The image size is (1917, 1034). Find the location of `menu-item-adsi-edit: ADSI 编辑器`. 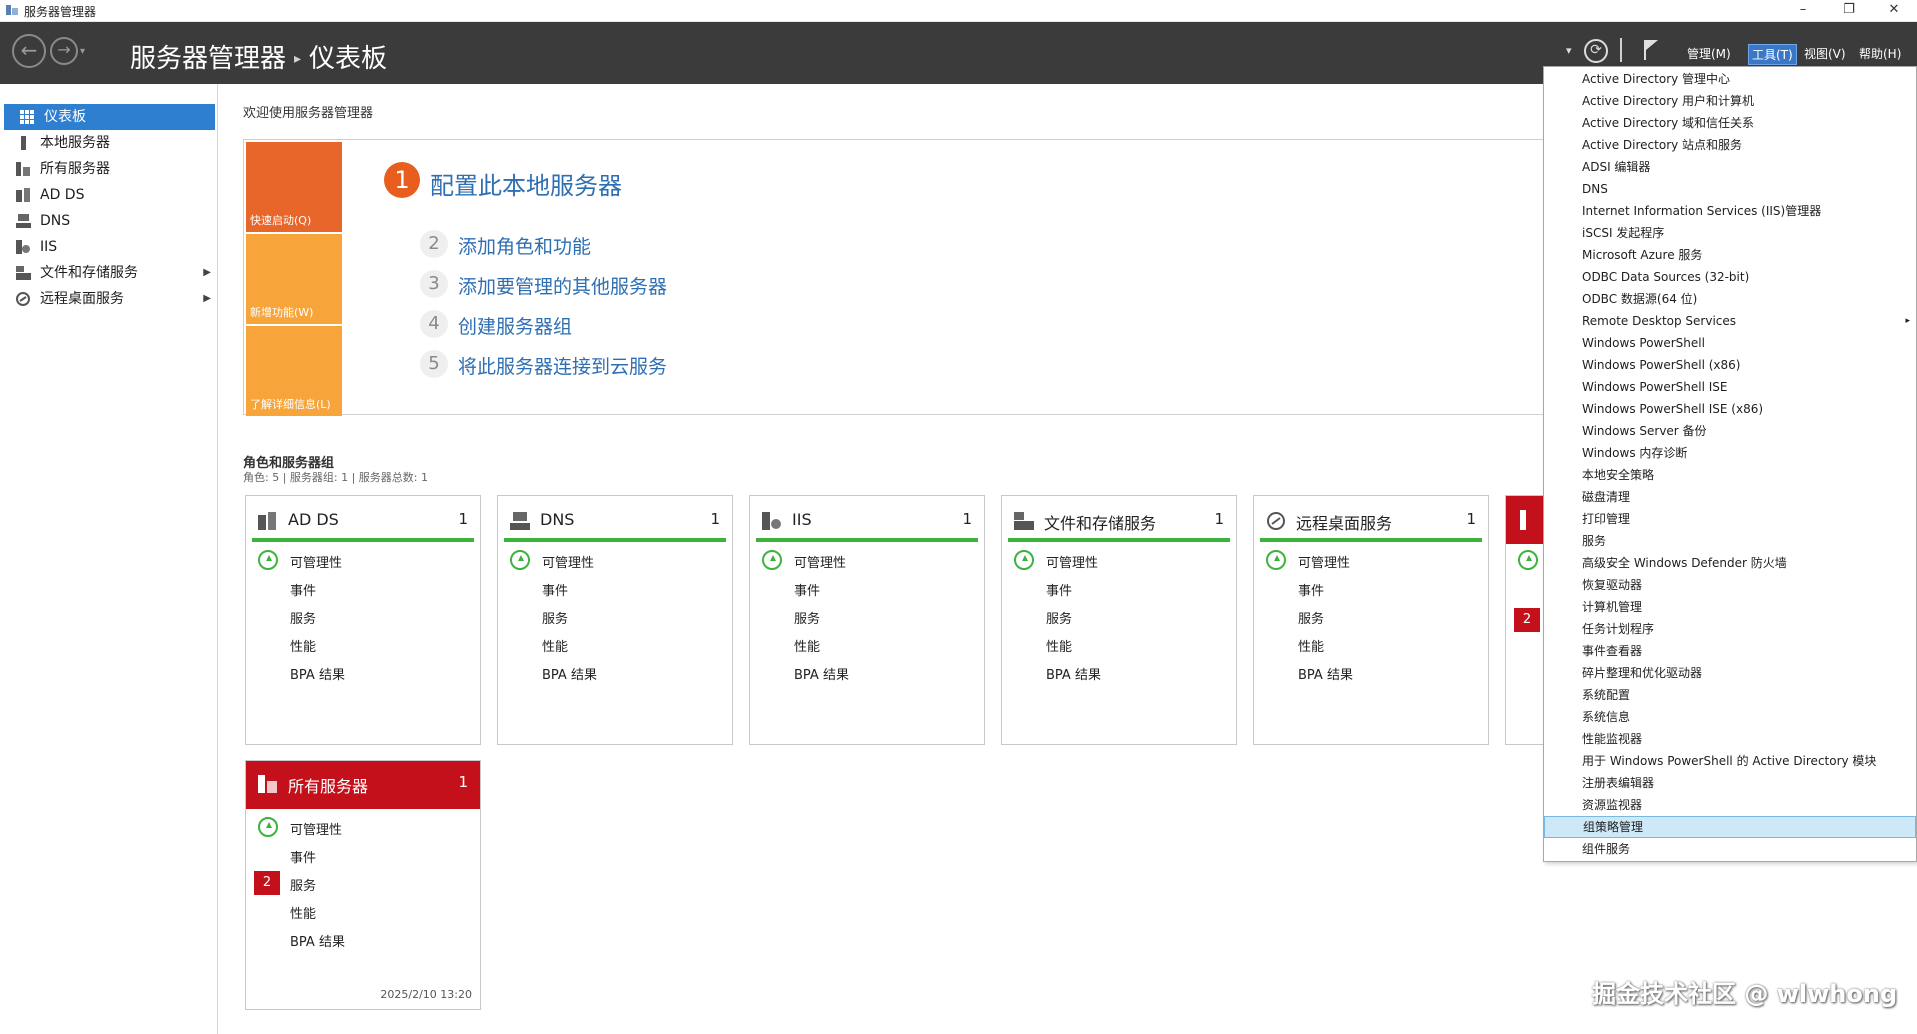

menu-item-adsi-edit: ADSI 编辑器 is located at coordinates (1730, 167).